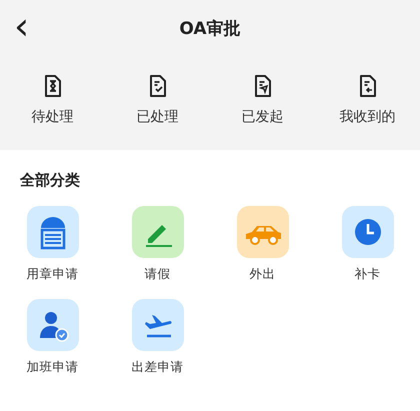 The height and width of the screenshot is (411, 420). I want to click on clock-icon, so click(368, 232).